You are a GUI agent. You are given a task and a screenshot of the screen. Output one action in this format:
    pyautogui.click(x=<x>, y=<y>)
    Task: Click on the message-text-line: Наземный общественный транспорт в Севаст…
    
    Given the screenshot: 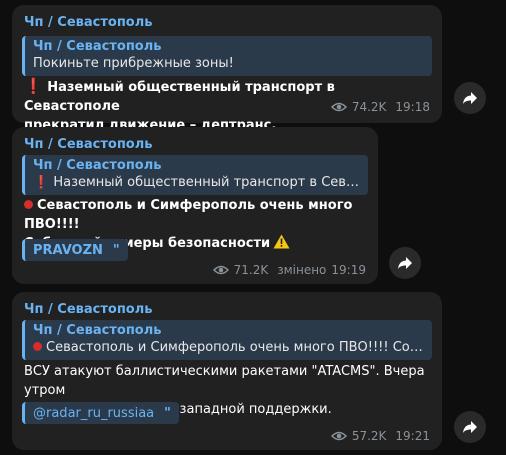 What is the action you would take?
    pyautogui.click(x=179, y=97)
    